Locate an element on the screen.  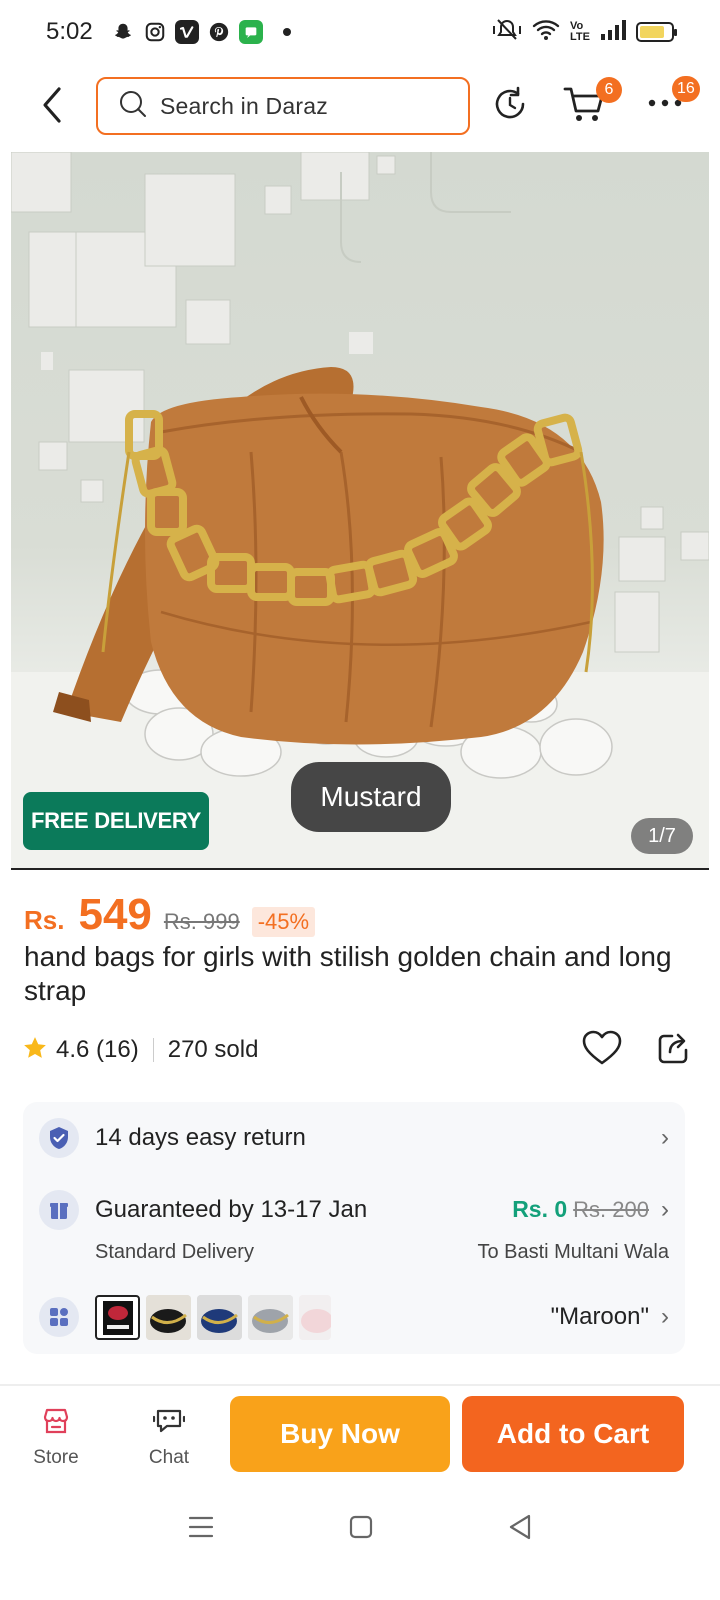
top-header: Search in Daraz 6 16 is located at coordinates (360, 107).